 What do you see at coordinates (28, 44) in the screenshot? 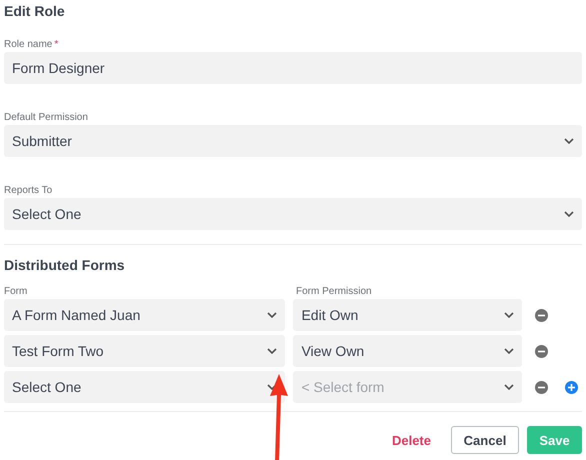
I see `field-label: Role name` at bounding box center [28, 44].